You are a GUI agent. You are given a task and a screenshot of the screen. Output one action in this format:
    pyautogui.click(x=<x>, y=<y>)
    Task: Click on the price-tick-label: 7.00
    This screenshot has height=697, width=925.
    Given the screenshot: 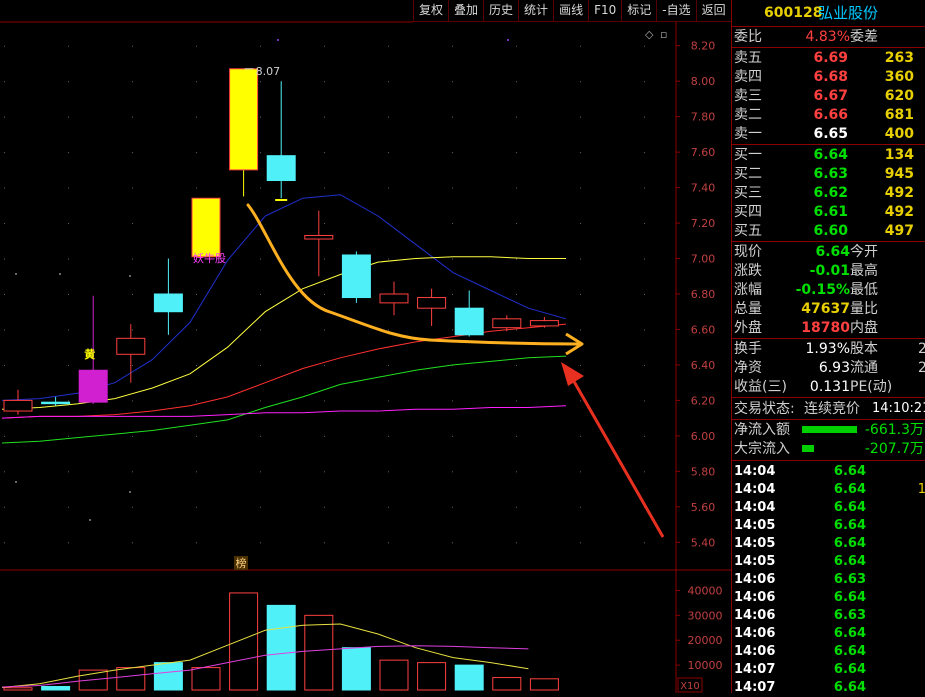 What is the action you would take?
    pyautogui.click(x=703, y=259)
    